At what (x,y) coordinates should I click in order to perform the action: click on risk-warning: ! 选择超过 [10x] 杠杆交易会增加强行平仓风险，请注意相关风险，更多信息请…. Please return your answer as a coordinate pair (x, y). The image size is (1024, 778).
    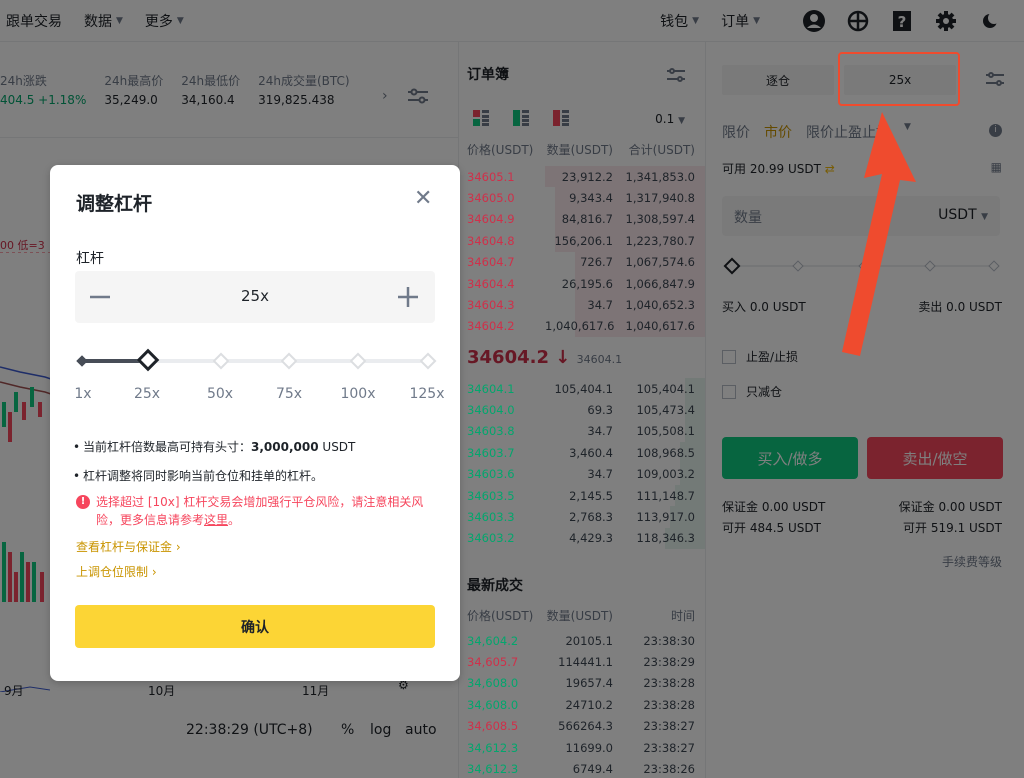
    Looking at the image, I should click on (256, 511).